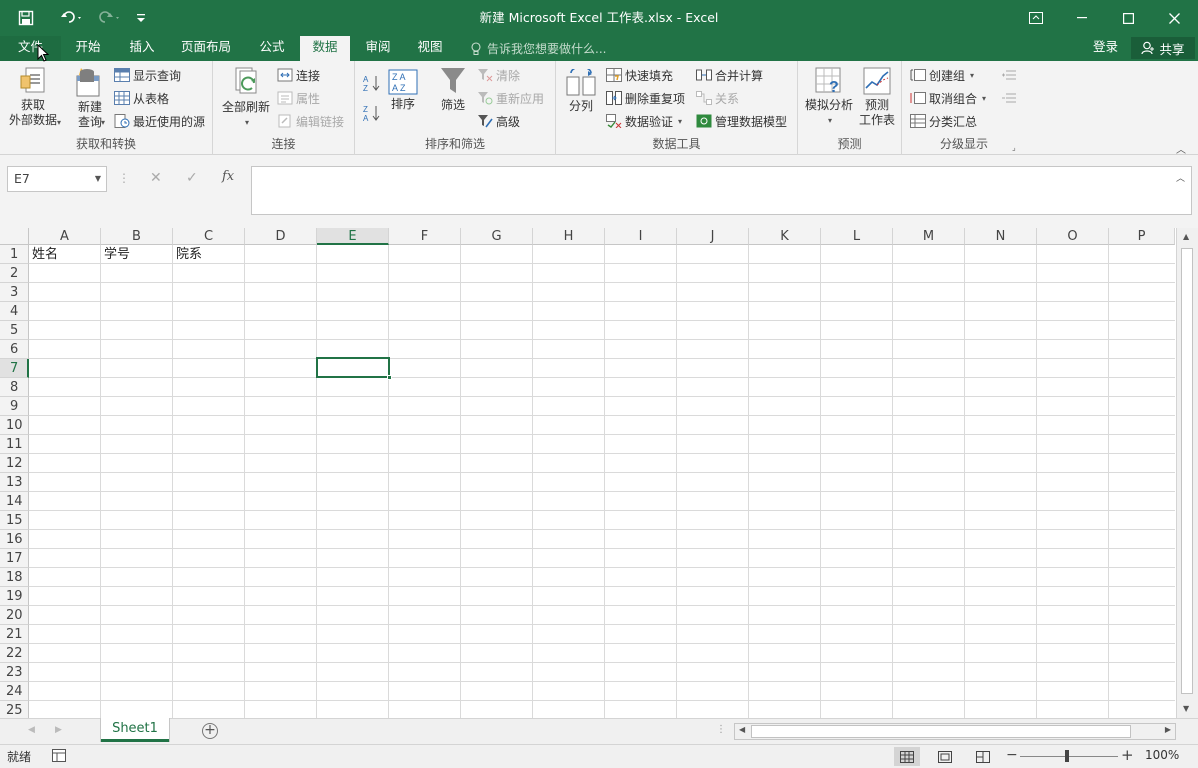  I want to click on get-external-data-button: 获取 外部数据, so click(33, 97).